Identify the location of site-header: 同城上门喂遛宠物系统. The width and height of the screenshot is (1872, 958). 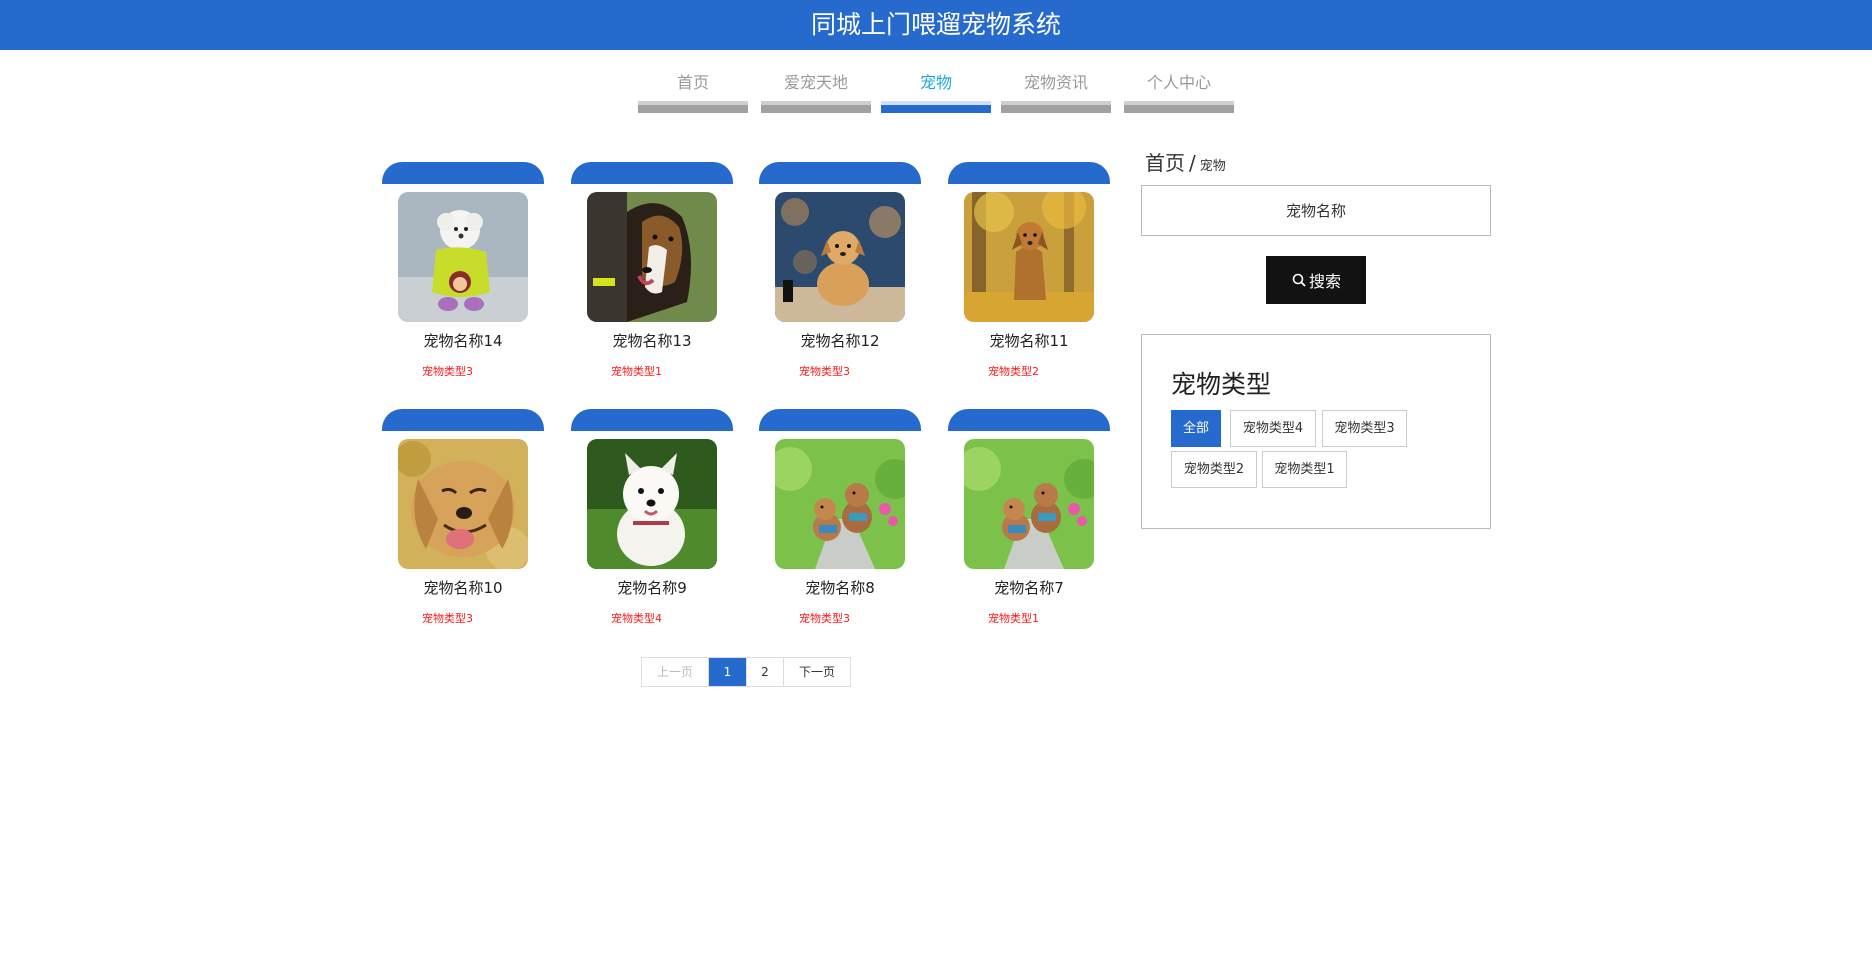
(936, 25).